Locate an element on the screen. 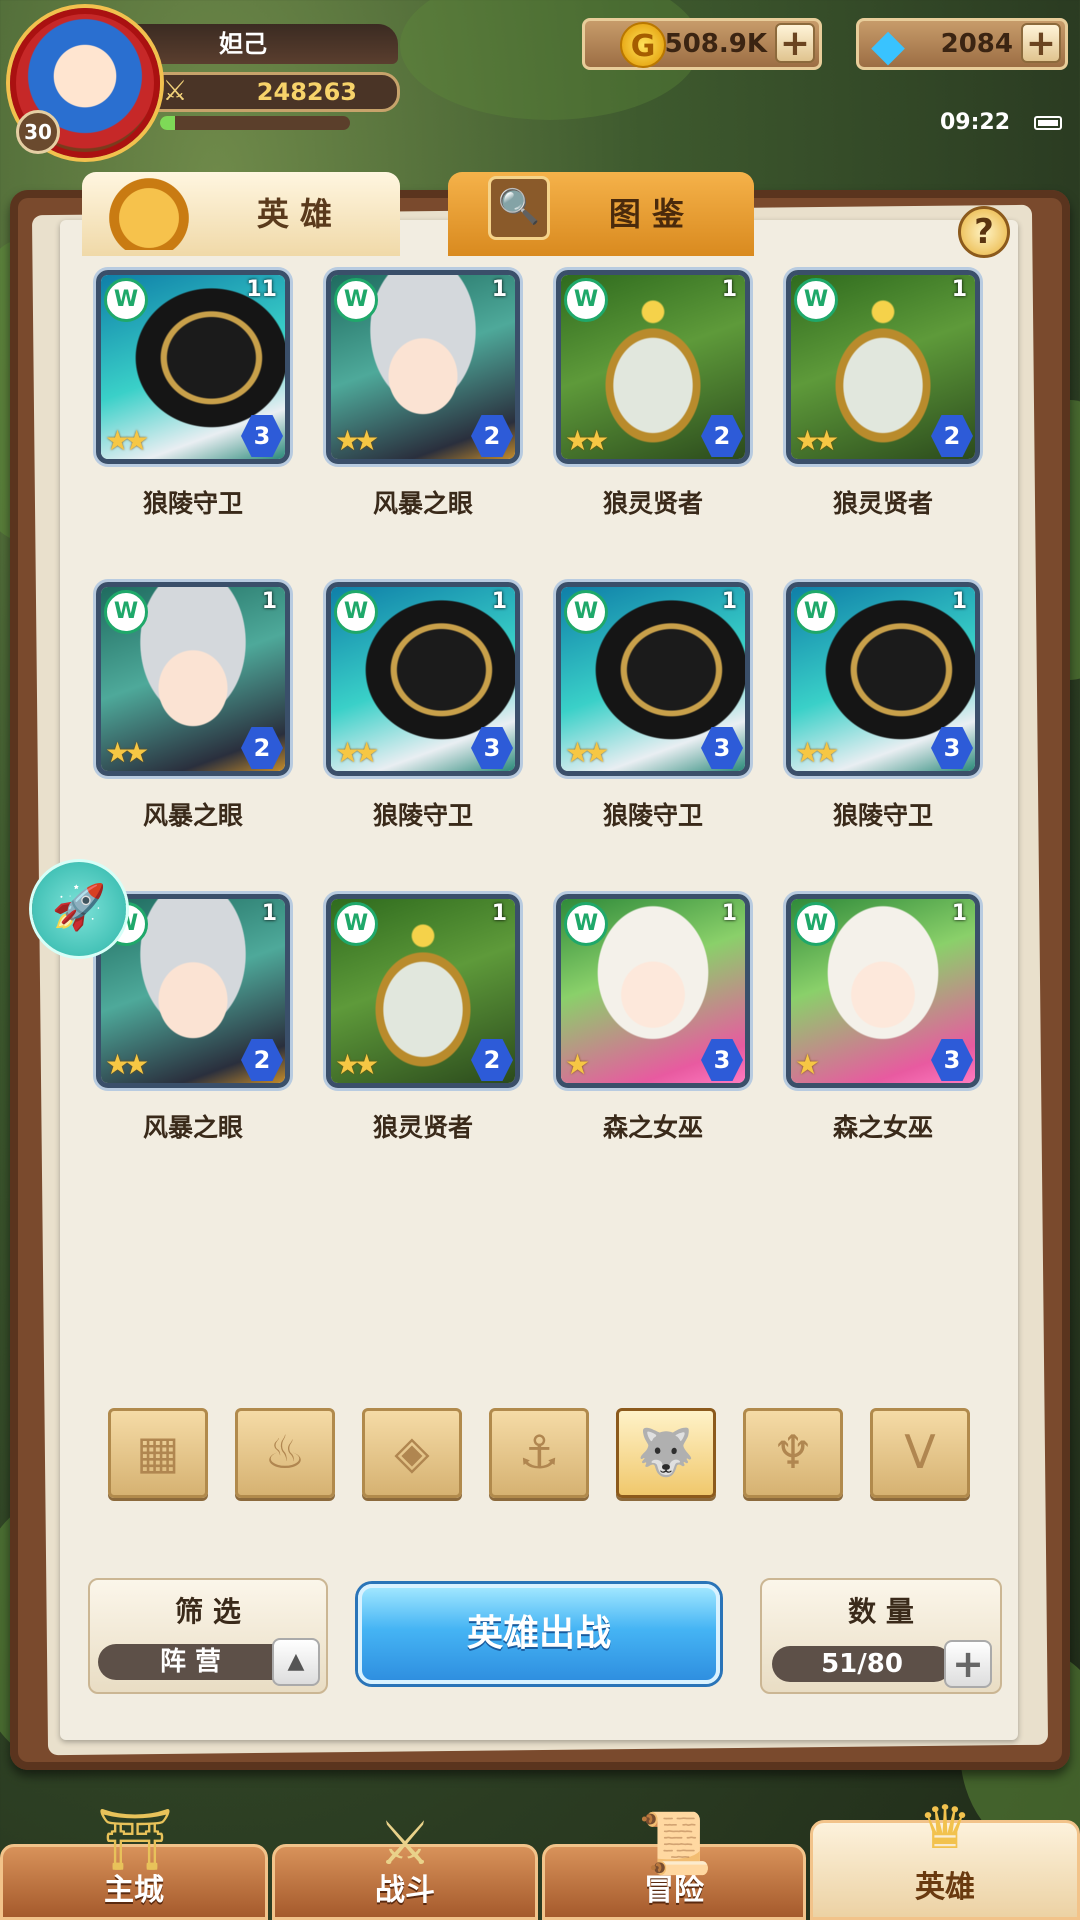  chevron-up-icon: ▲ is located at coordinates (296, 1662).